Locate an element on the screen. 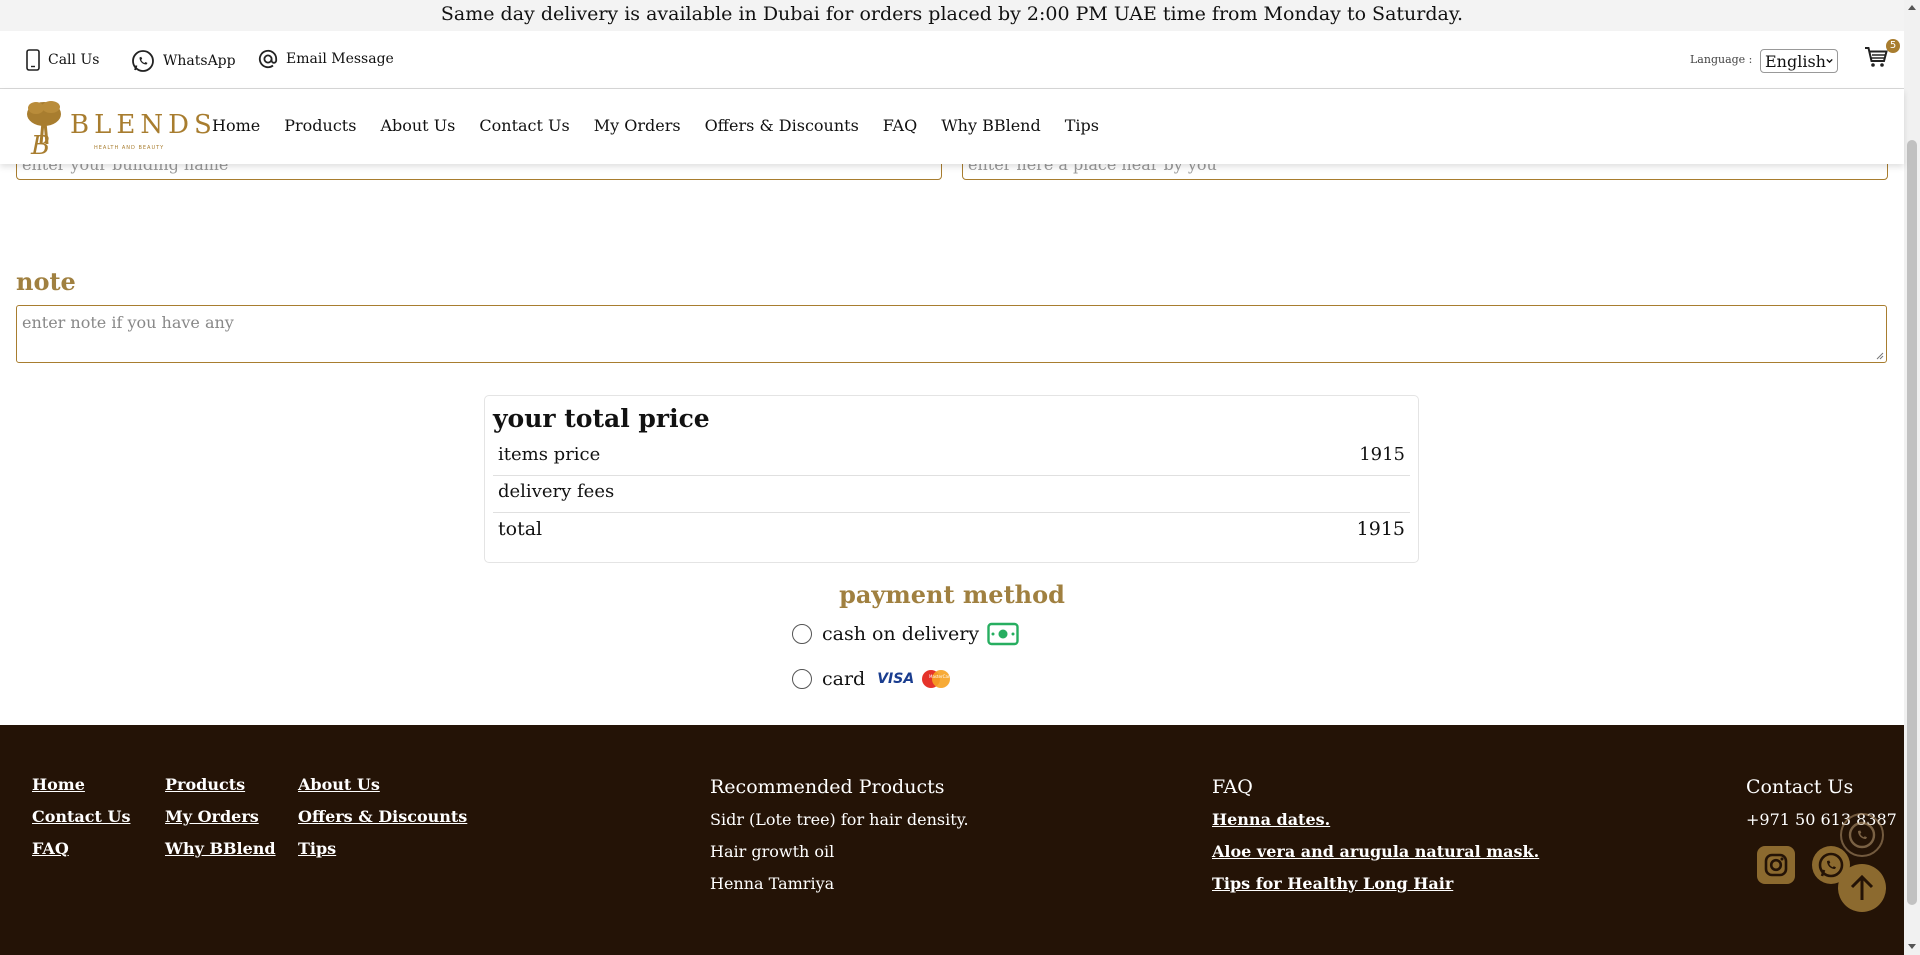 The image size is (1920, 955). nav-why-bblend: Why BBlend is located at coordinates (991, 125).